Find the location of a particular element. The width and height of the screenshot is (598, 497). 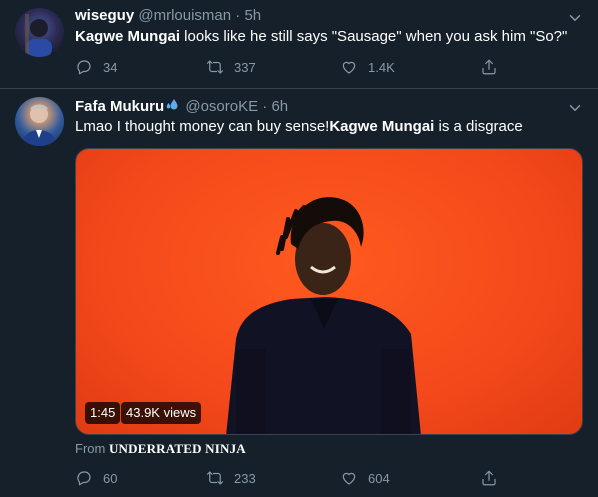

action-bar: 34 337 1.4K is located at coordinates (290, 67).